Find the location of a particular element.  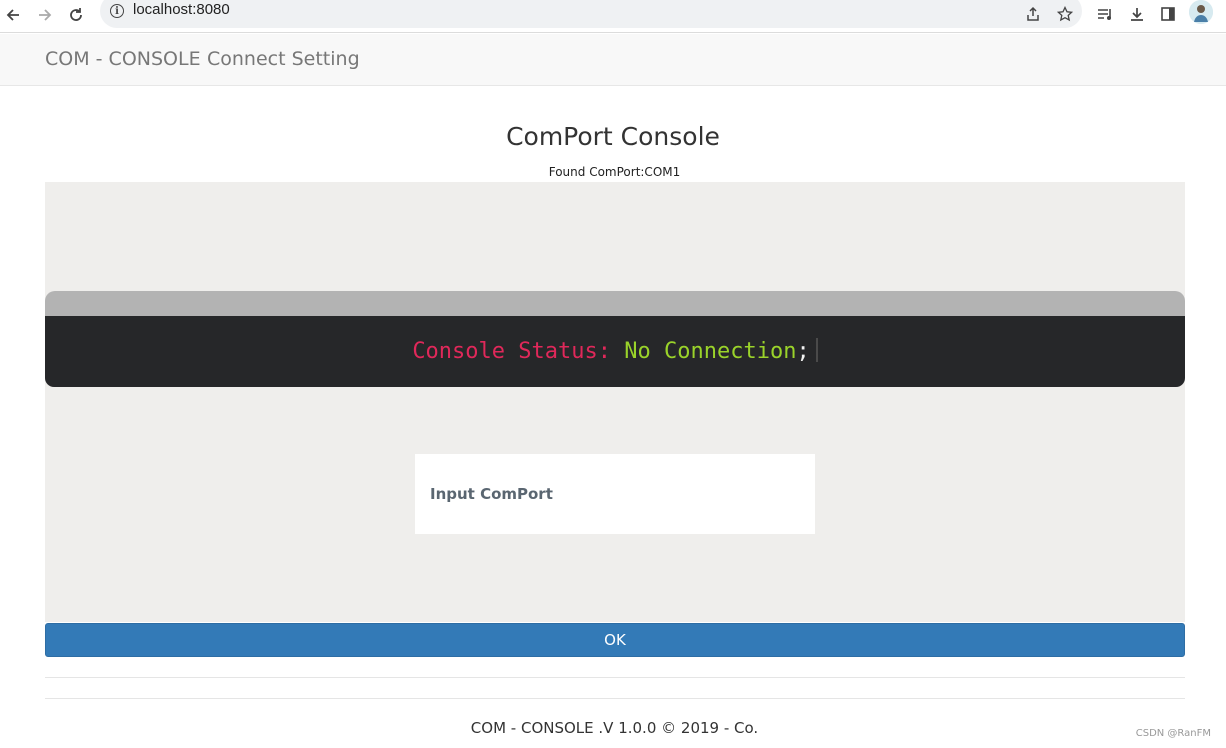

profile-avatar is located at coordinates (1201, 12).